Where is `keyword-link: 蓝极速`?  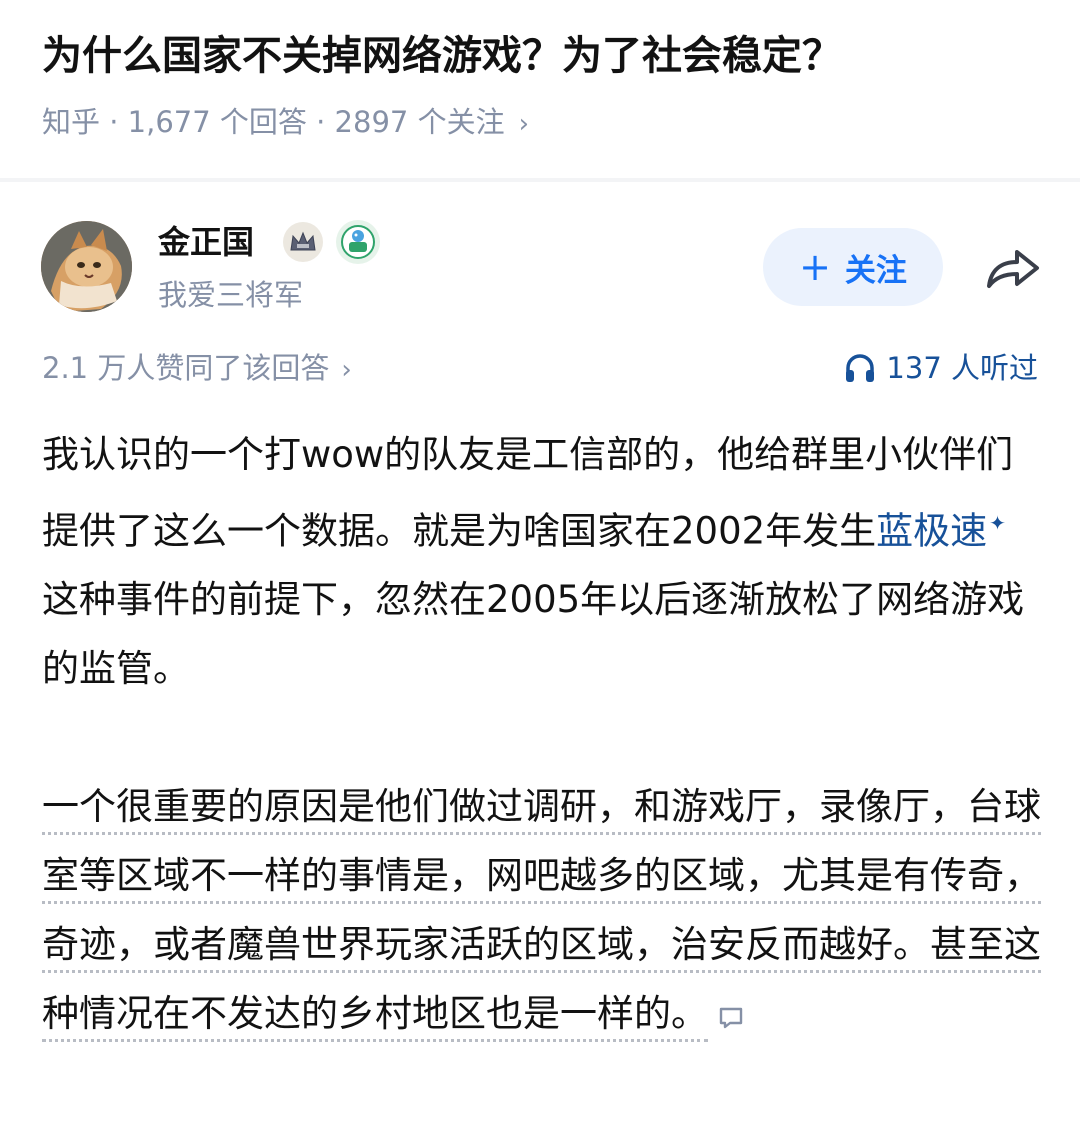
keyword-link: 蓝极速 is located at coordinates (931, 530).